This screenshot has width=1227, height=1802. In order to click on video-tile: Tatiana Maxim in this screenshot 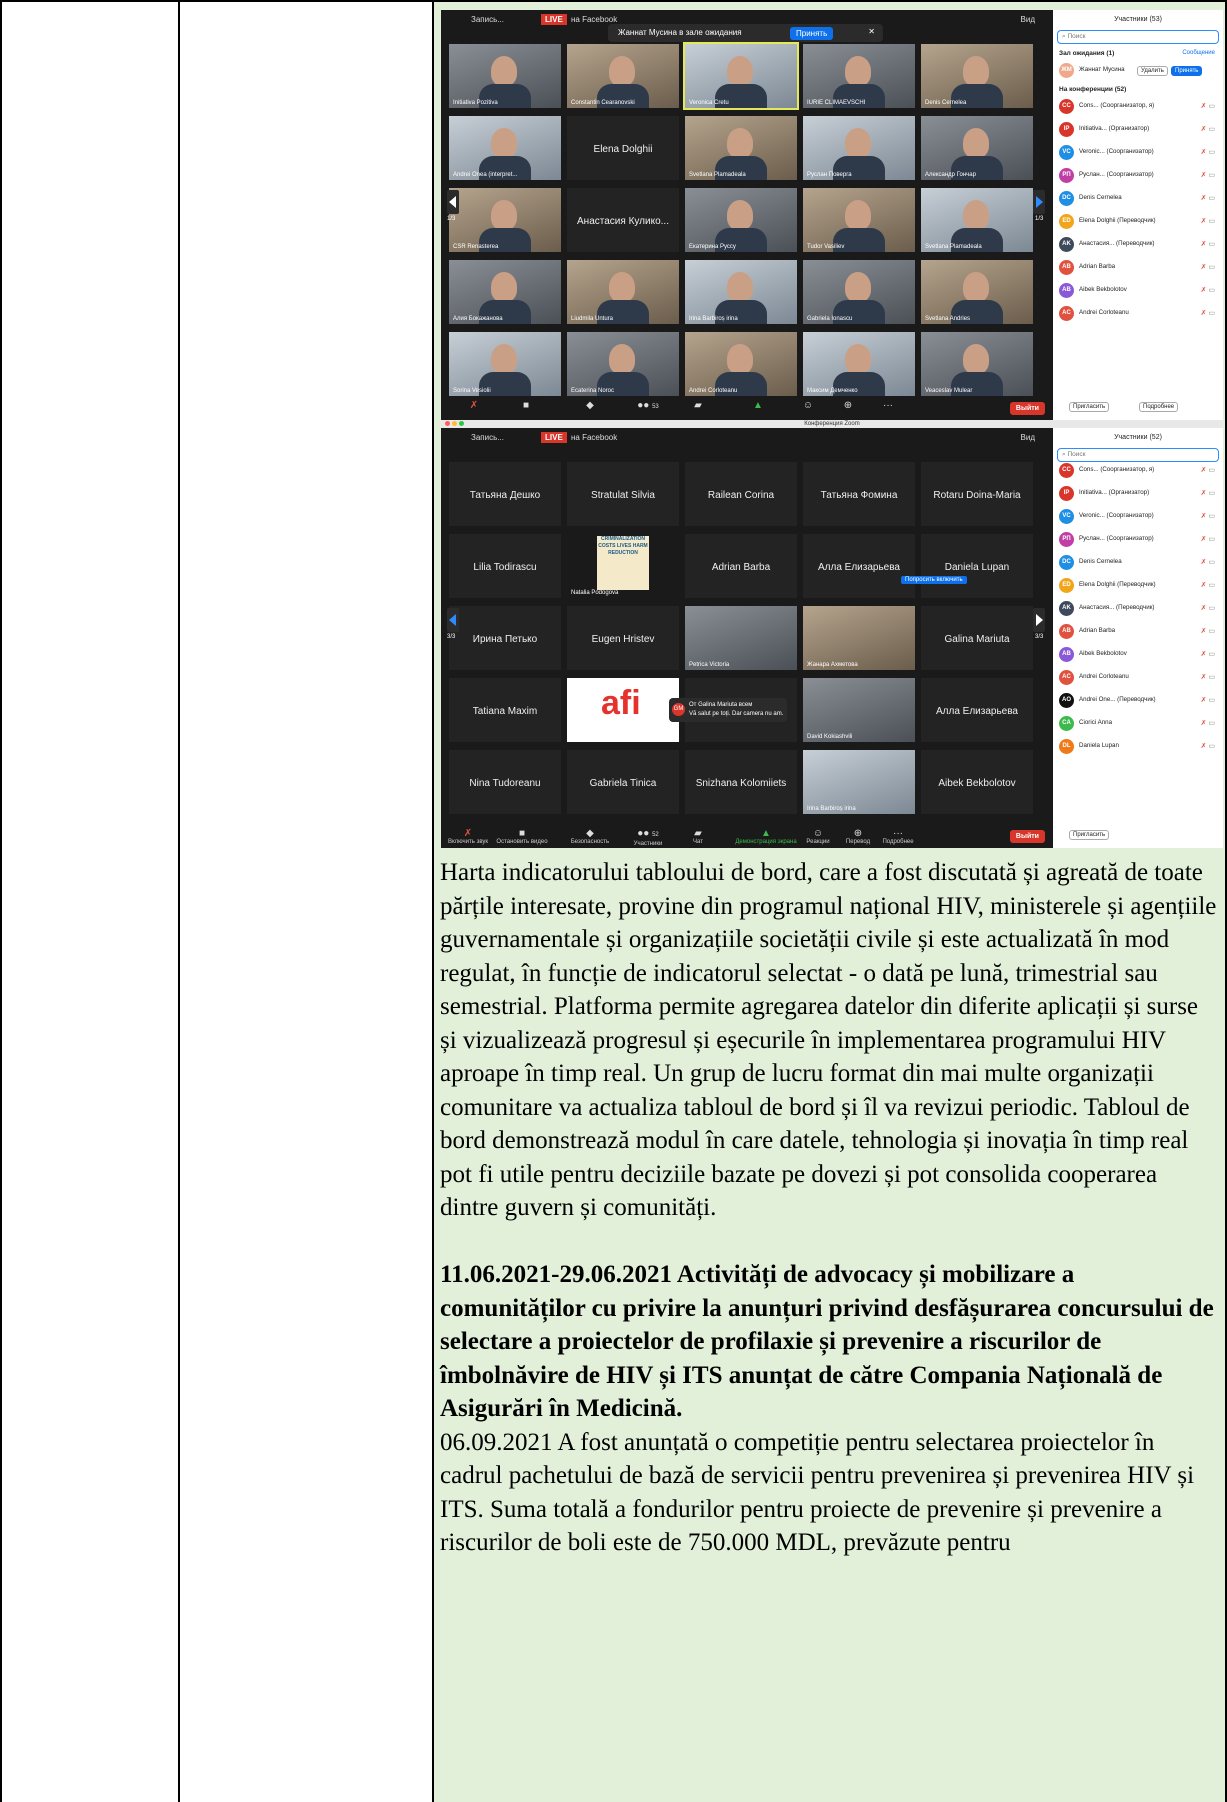, I will do `click(505, 710)`.